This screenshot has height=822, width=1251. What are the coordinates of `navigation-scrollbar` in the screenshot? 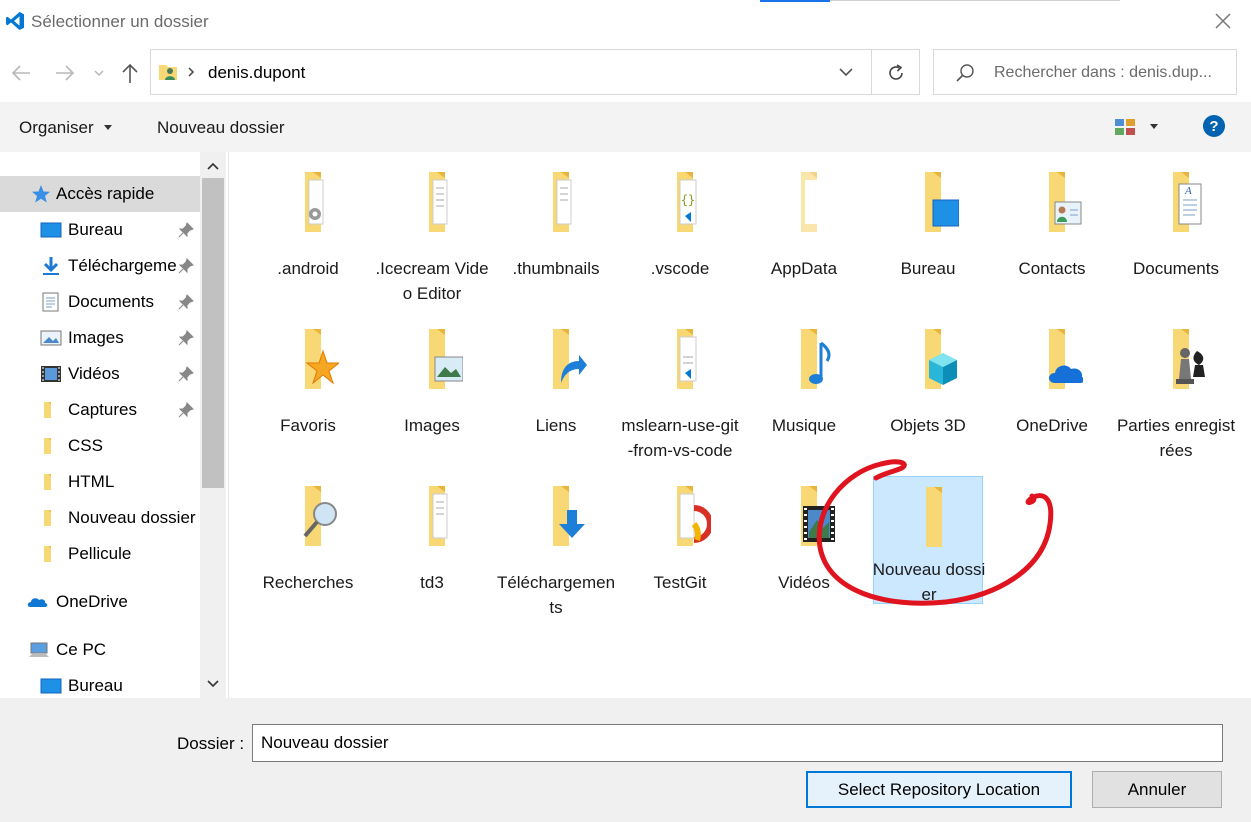 It's located at (213, 425).